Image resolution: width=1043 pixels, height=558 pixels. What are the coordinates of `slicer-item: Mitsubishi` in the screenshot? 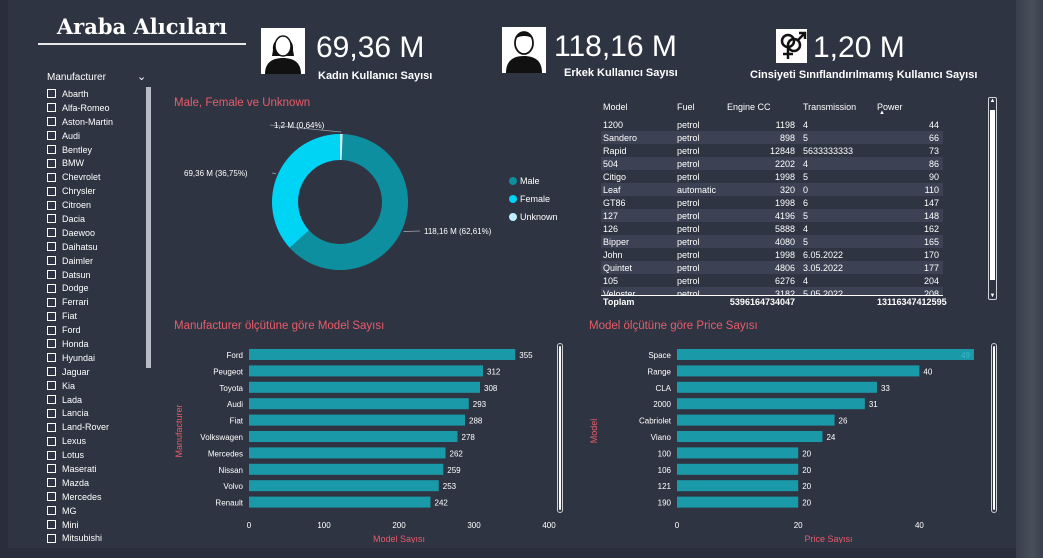 It's located at (97, 539).